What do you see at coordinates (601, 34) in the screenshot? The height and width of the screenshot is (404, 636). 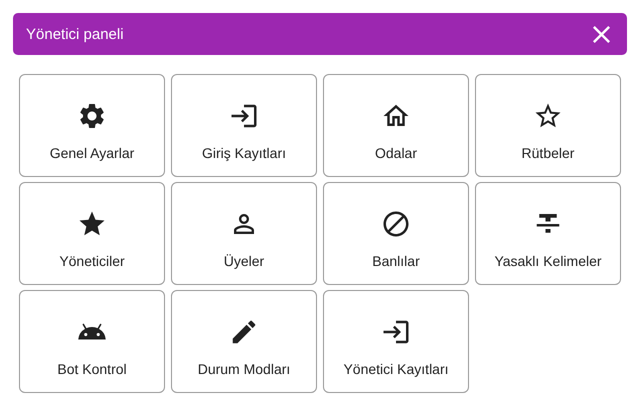 I see `close-icon` at bounding box center [601, 34].